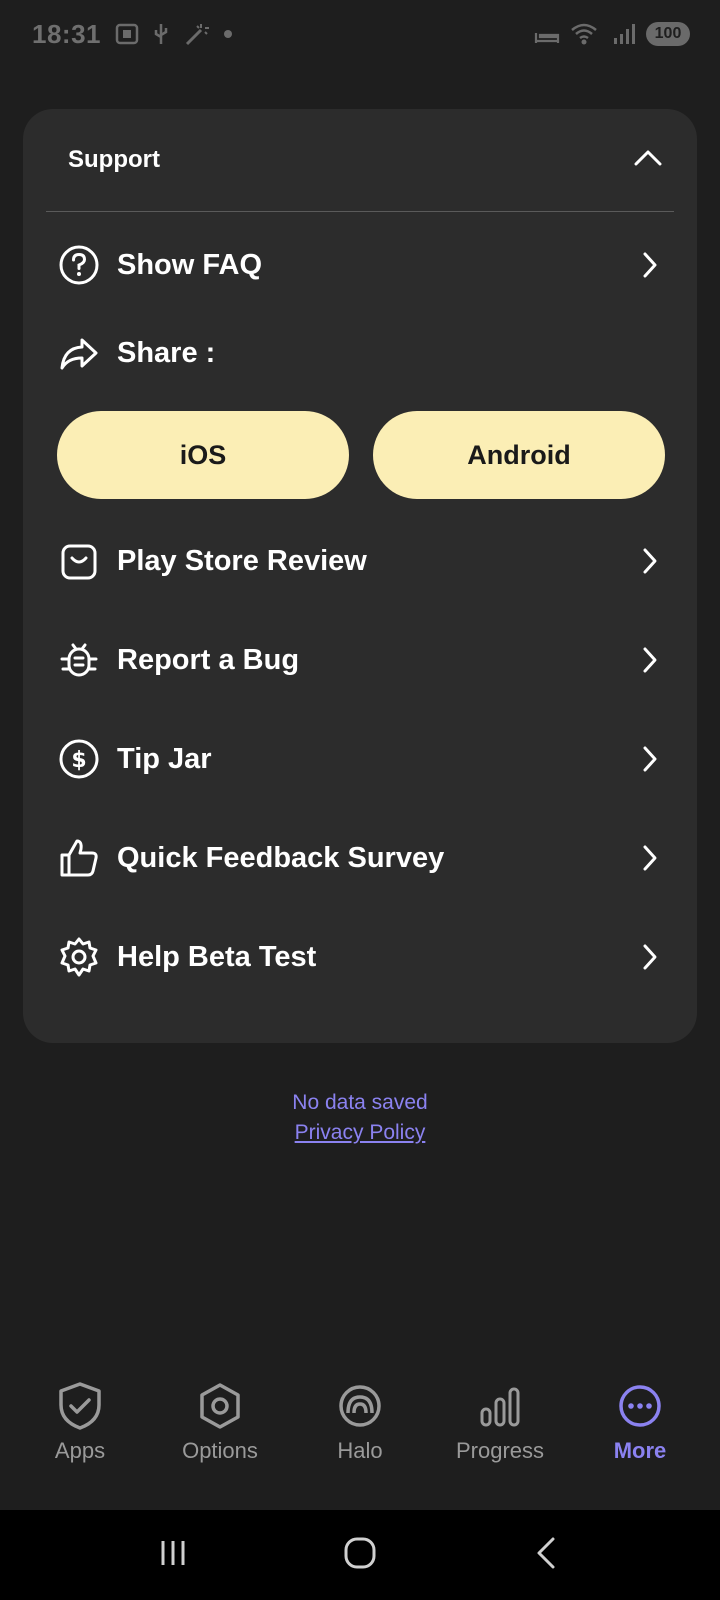 This screenshot has width=720, height=1600. Describe the element at coordinates (519, 455) in the screenshot. I see `share-android-button: Android` at that location.